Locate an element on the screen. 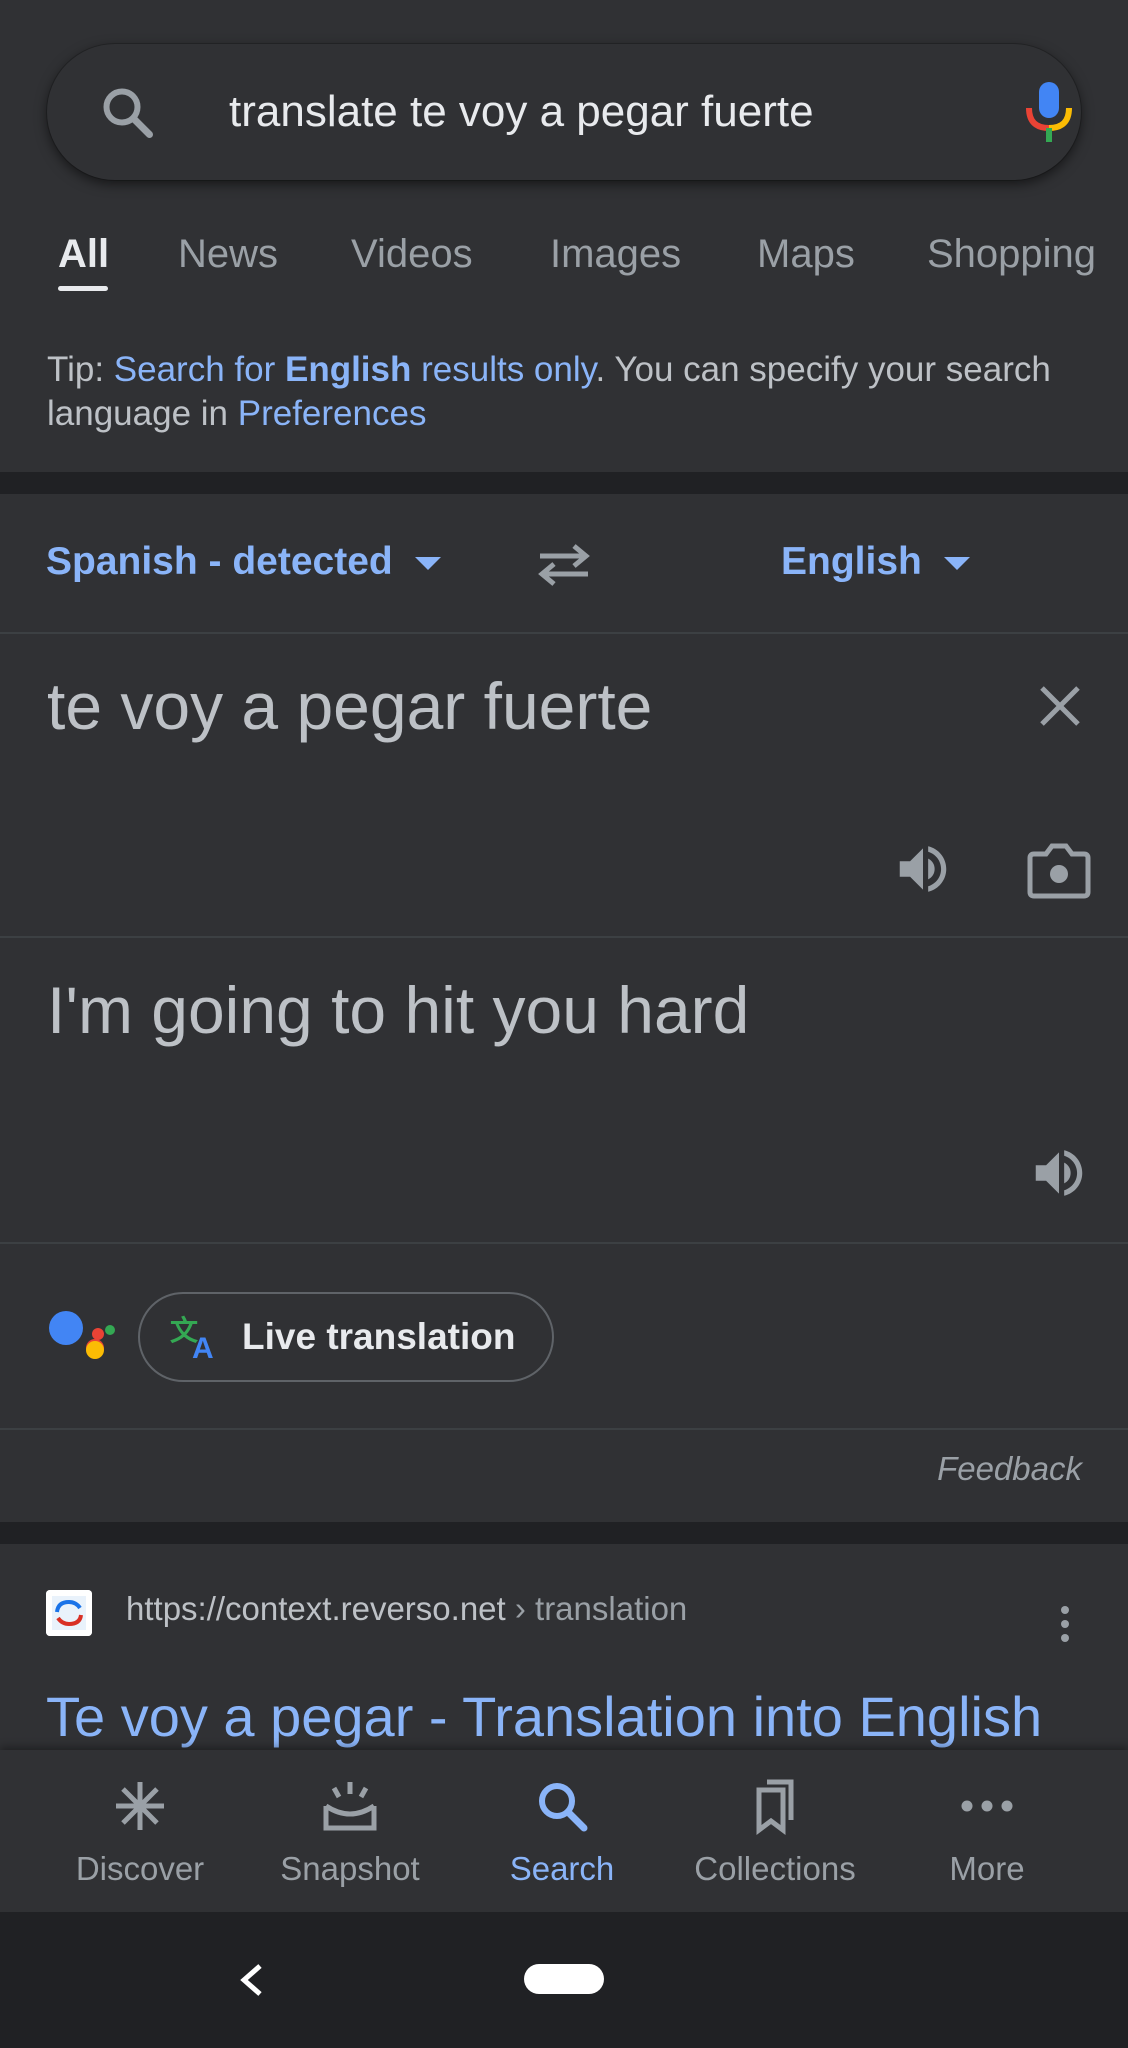 The width and height of the screenshot is (1128, 2048). nav-collections-label: Collections is located at coordinates (775, 1868).